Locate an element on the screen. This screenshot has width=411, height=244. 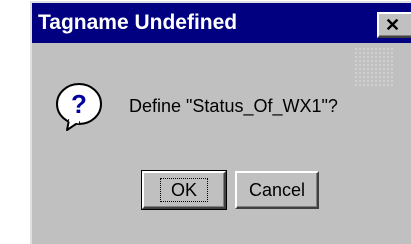
cancel-button: Cancel is located at coordinates (277, 190).